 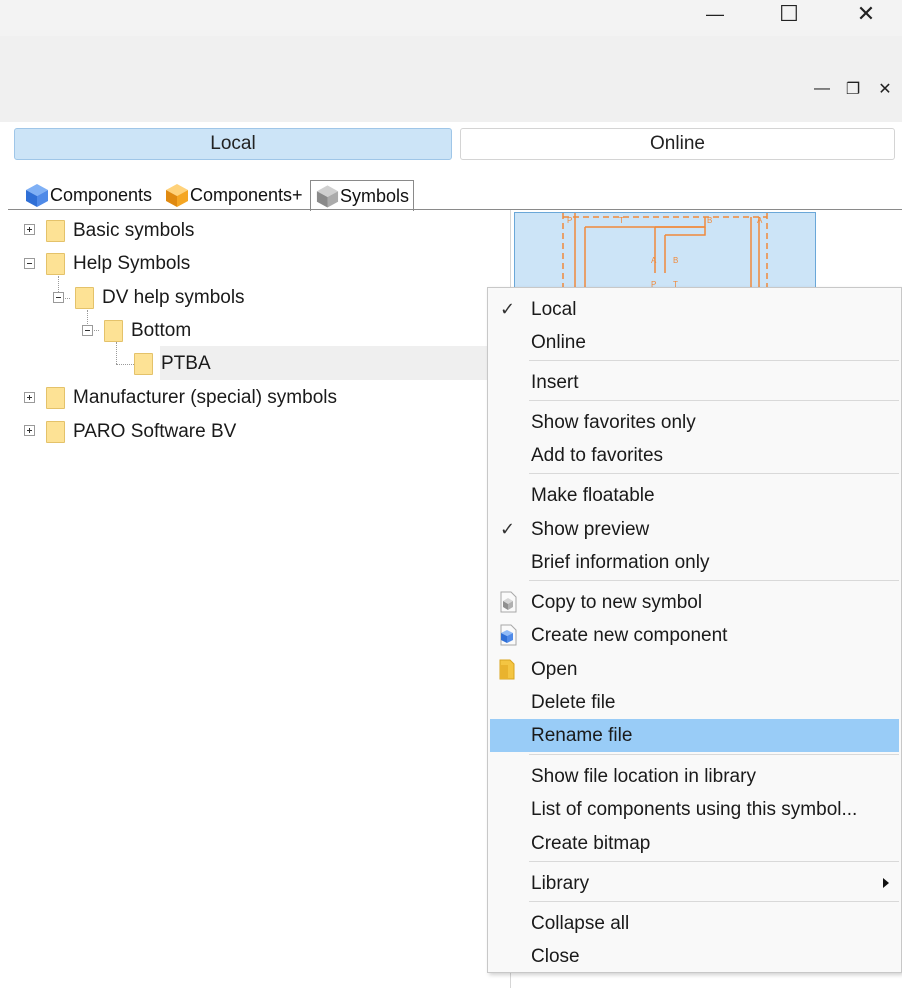 What do you see at coordinates (643, 776) in the screenshot?
I see `menu-item-label: Show file location in library` at bounding box center [643, 776].